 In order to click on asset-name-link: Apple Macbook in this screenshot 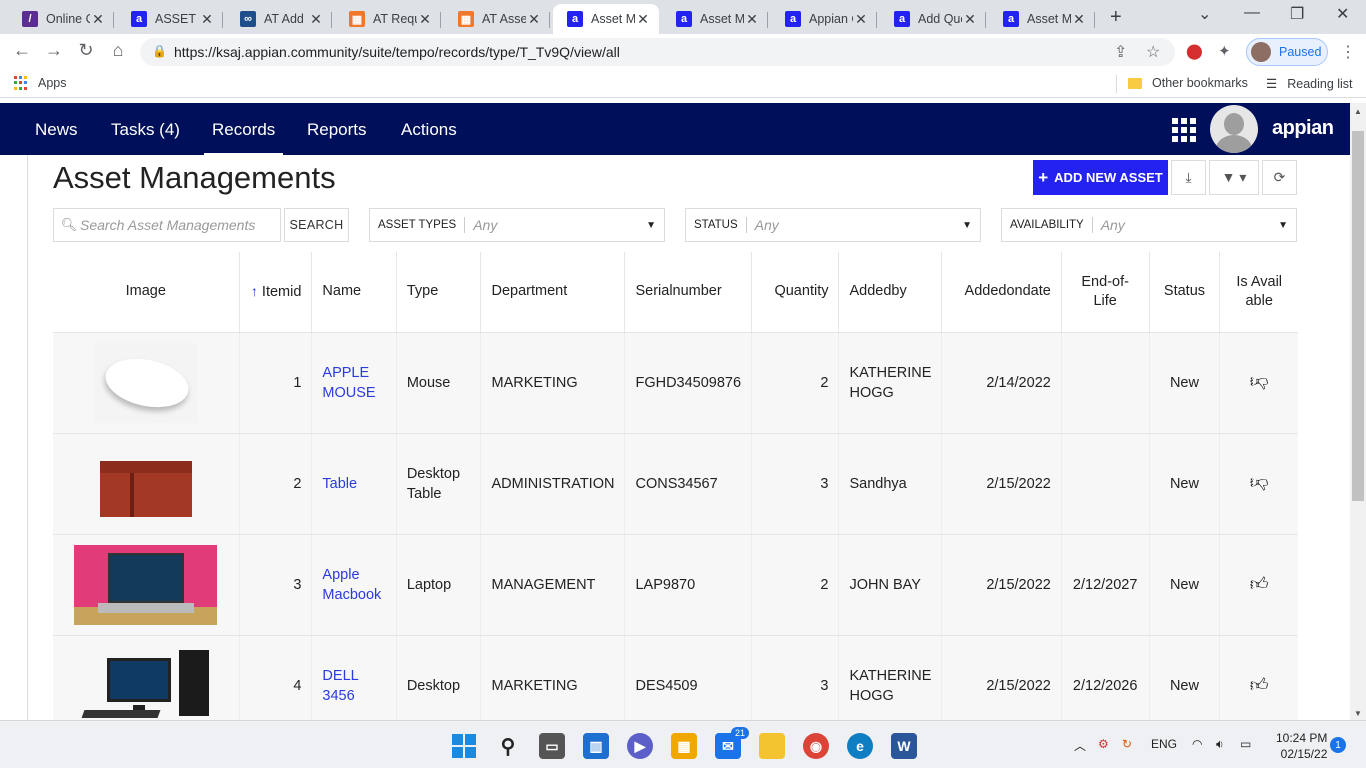, I will do `click(351, 585)`.